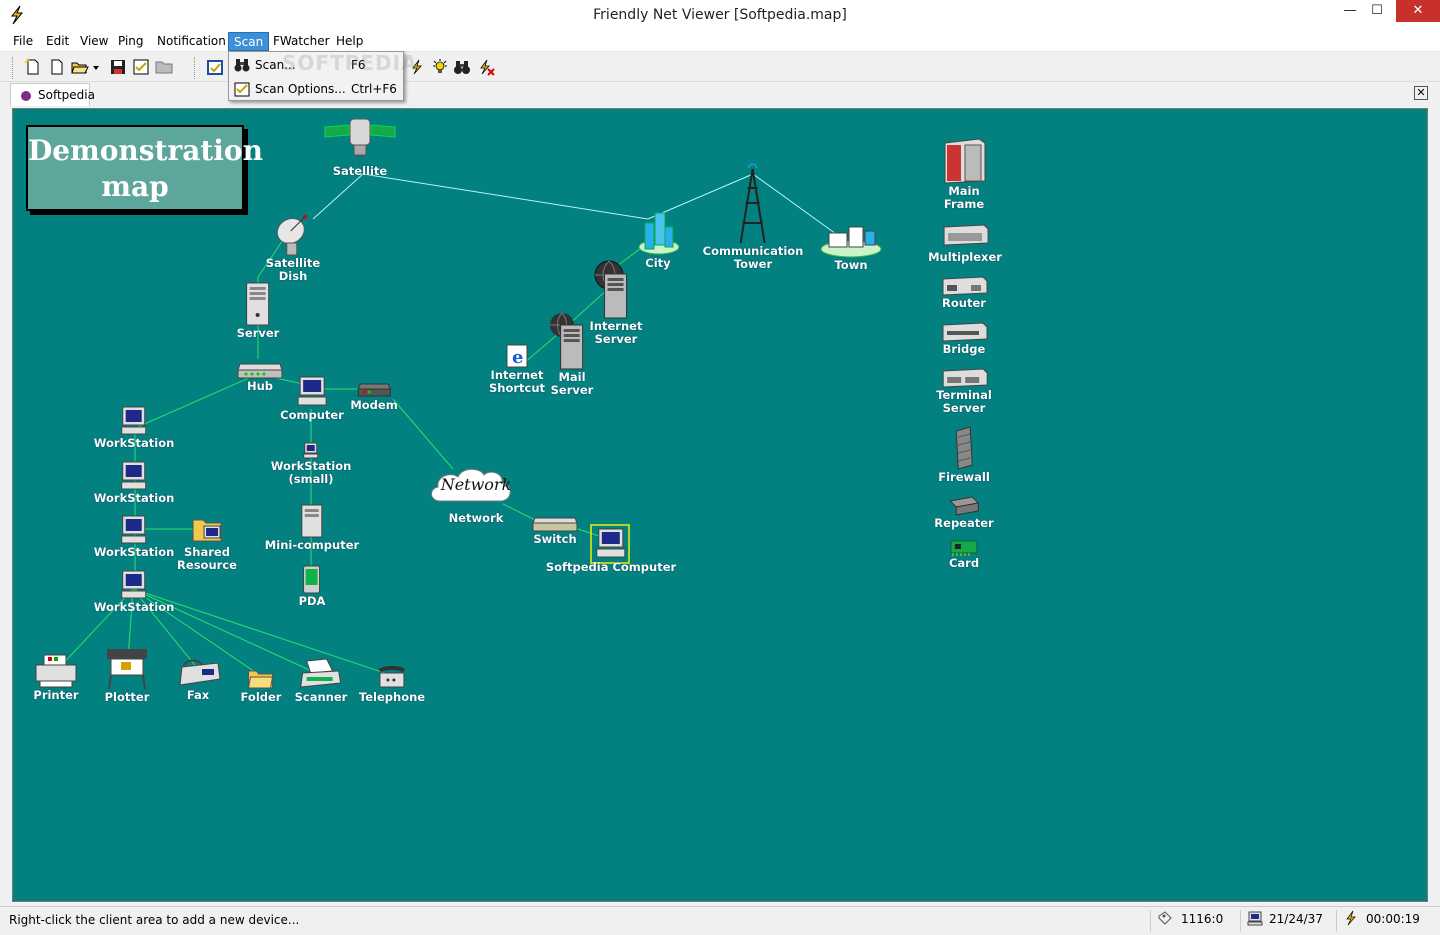  I want to click on device-telephone: Telephone, so click(392, 684).